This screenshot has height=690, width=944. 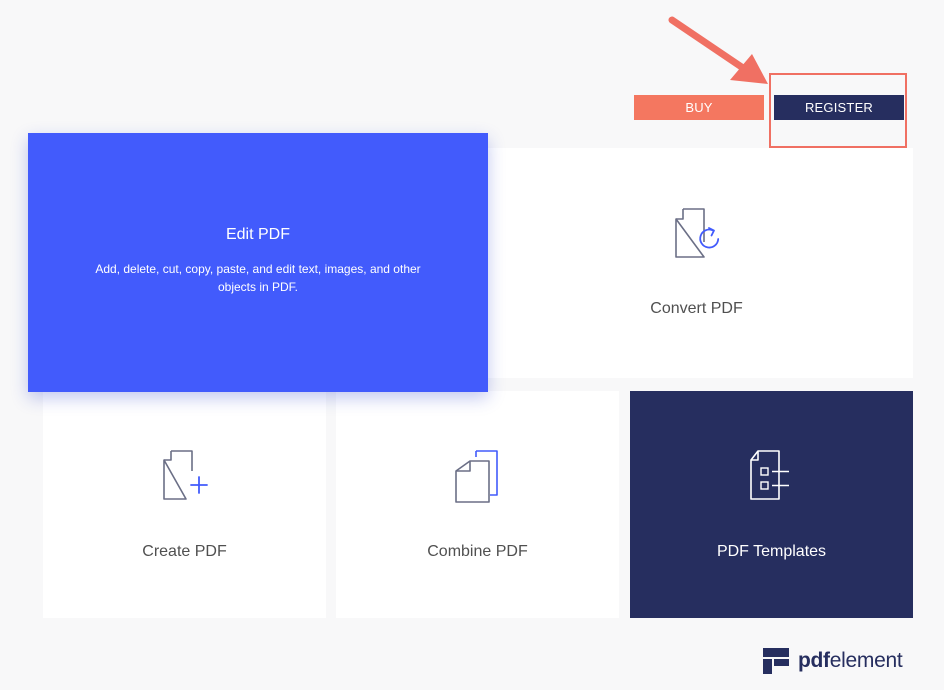 What do you see at coordinates (769, 475) in the screenshot?
I see `pdf-templates-icon` at bounding box center [769, 475].